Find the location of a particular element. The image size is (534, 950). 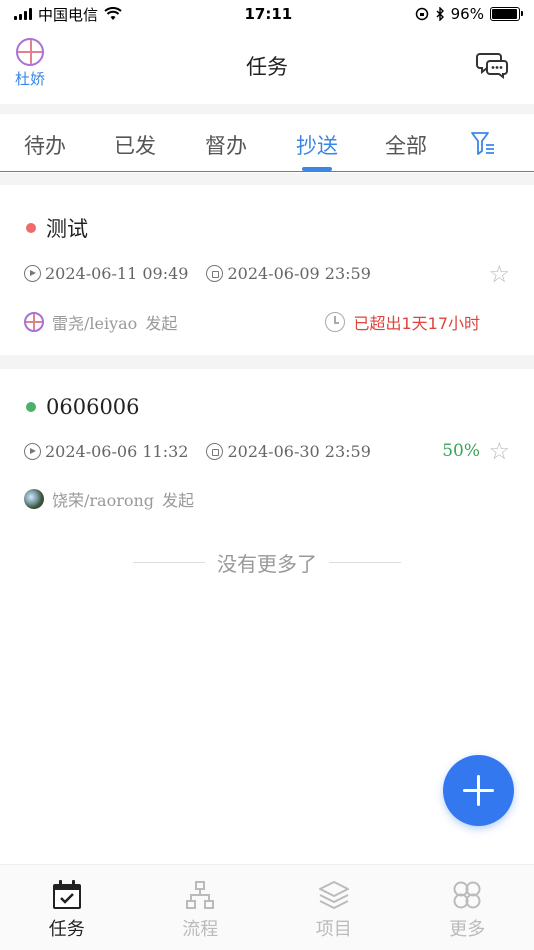

nav-more: 更多 is located at coordinates (467, 907).